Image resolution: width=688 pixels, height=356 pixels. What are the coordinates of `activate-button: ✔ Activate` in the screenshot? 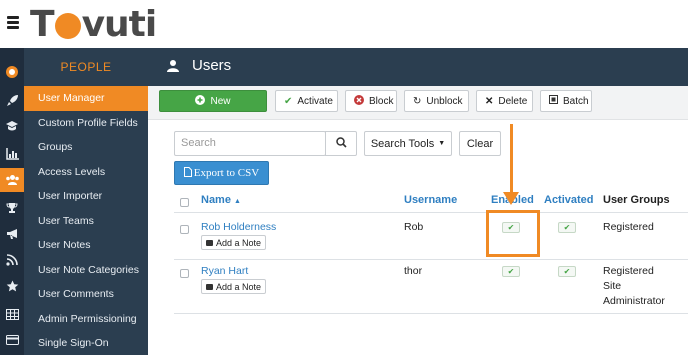 It's located at (306, 101).